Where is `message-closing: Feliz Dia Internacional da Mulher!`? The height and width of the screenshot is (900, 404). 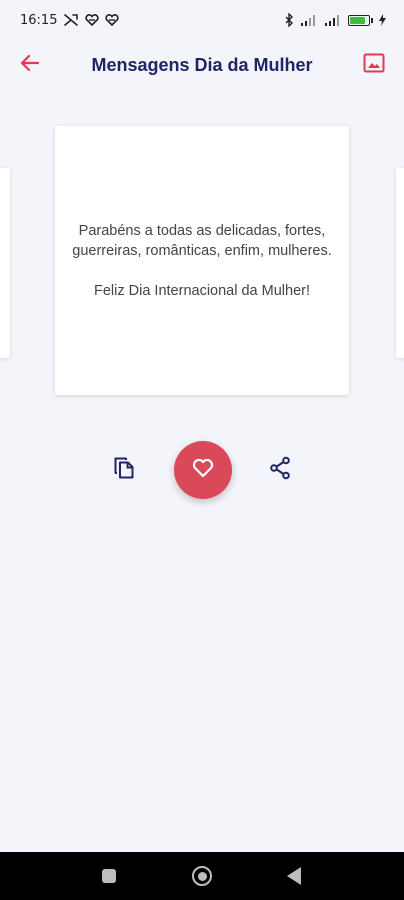 message-closing: Feliz Dia Internacional da Mulher! is located at coordinates (202, 290).